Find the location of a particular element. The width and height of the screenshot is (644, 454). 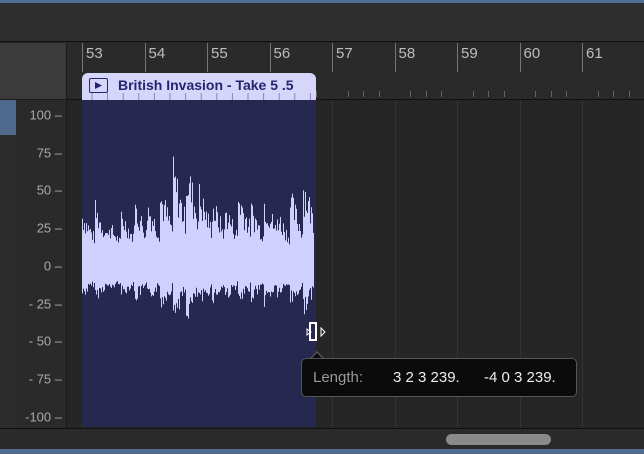

amplitude-label: 25 – is located at coordinates (49, 228).